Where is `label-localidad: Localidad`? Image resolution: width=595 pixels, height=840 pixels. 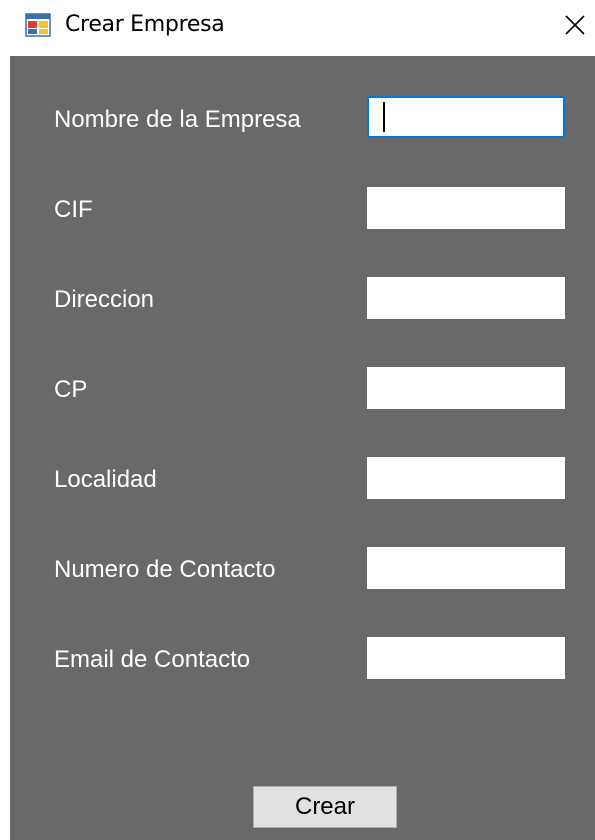 label-localidad: Localidad is located at coordinates (105, 479).